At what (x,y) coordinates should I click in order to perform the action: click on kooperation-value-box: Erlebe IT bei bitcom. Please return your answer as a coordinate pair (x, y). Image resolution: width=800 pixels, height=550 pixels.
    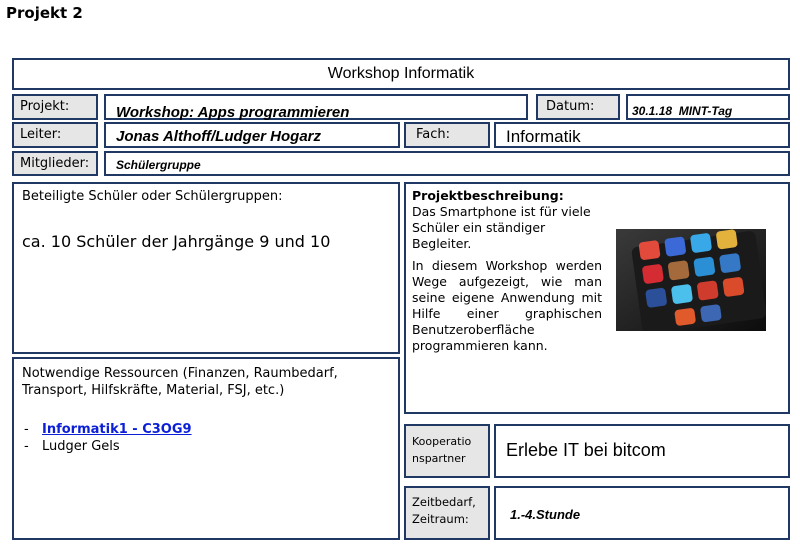
    Looking at the image, I should click on (642, 451).